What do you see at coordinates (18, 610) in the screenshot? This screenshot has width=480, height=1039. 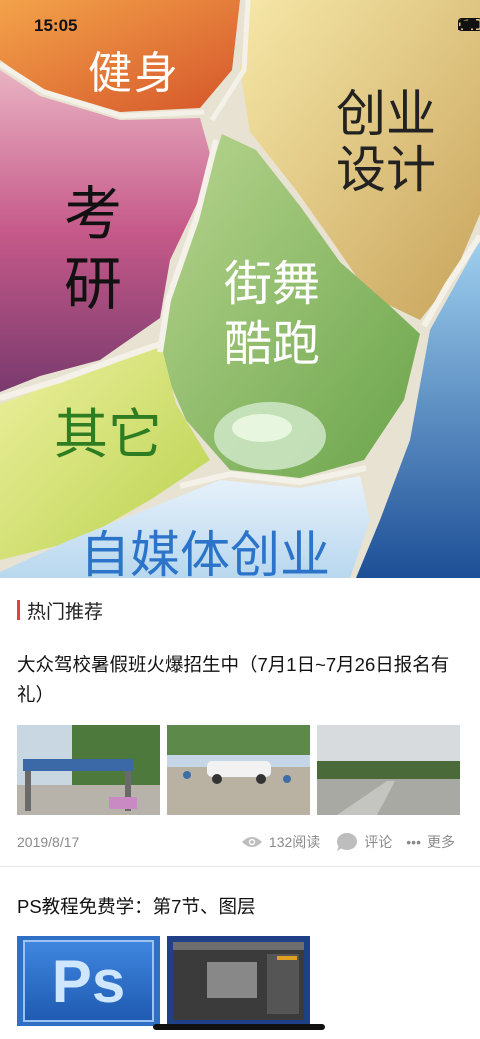 I see `section-accent-bar` at bounding box center [18, 610].